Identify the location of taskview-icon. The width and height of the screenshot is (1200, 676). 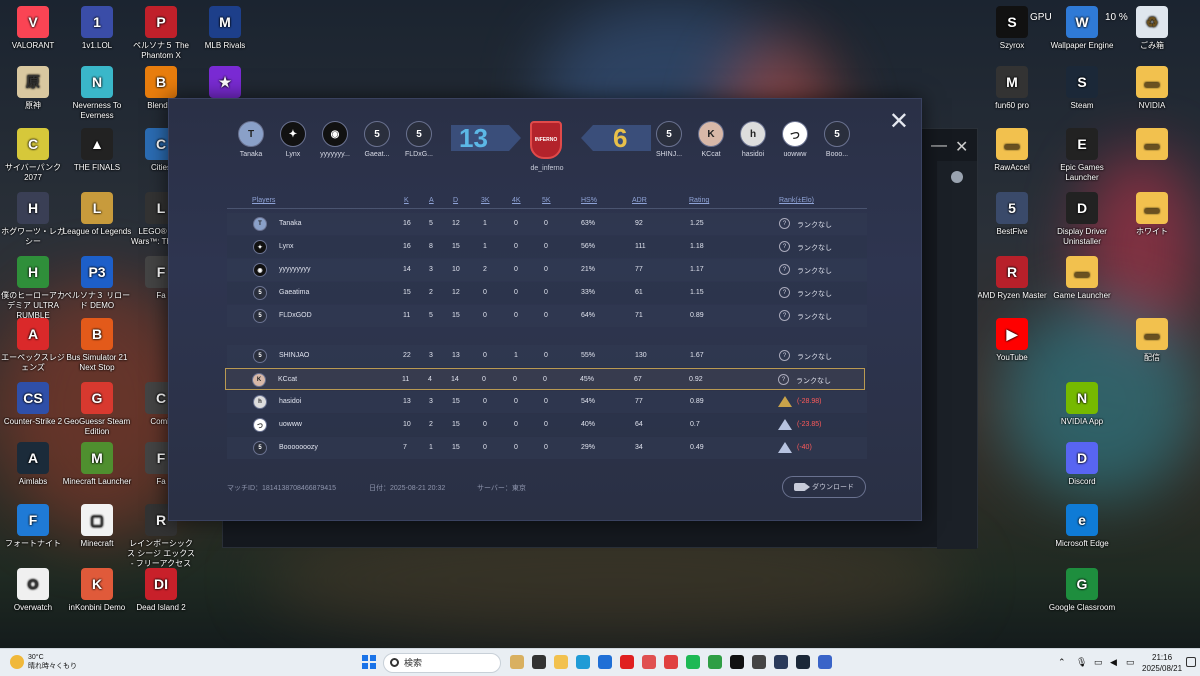
(539, 662).